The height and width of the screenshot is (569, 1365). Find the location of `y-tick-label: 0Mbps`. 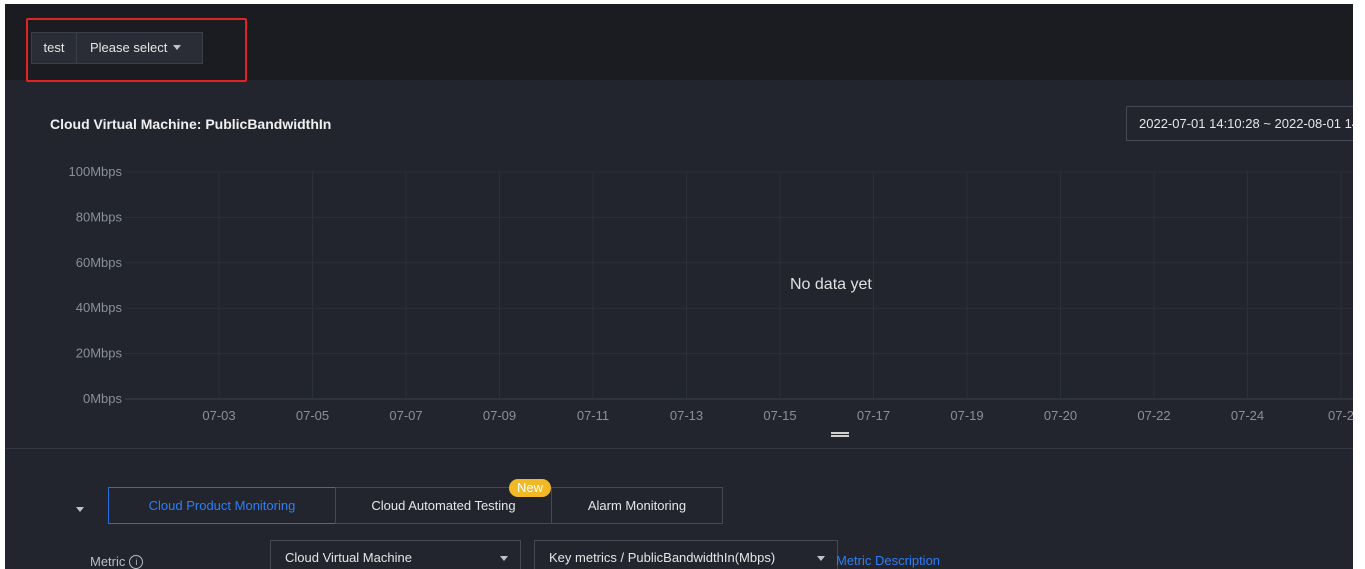

y-tick-label: 0Mbps is located at coordinates (103, 398).